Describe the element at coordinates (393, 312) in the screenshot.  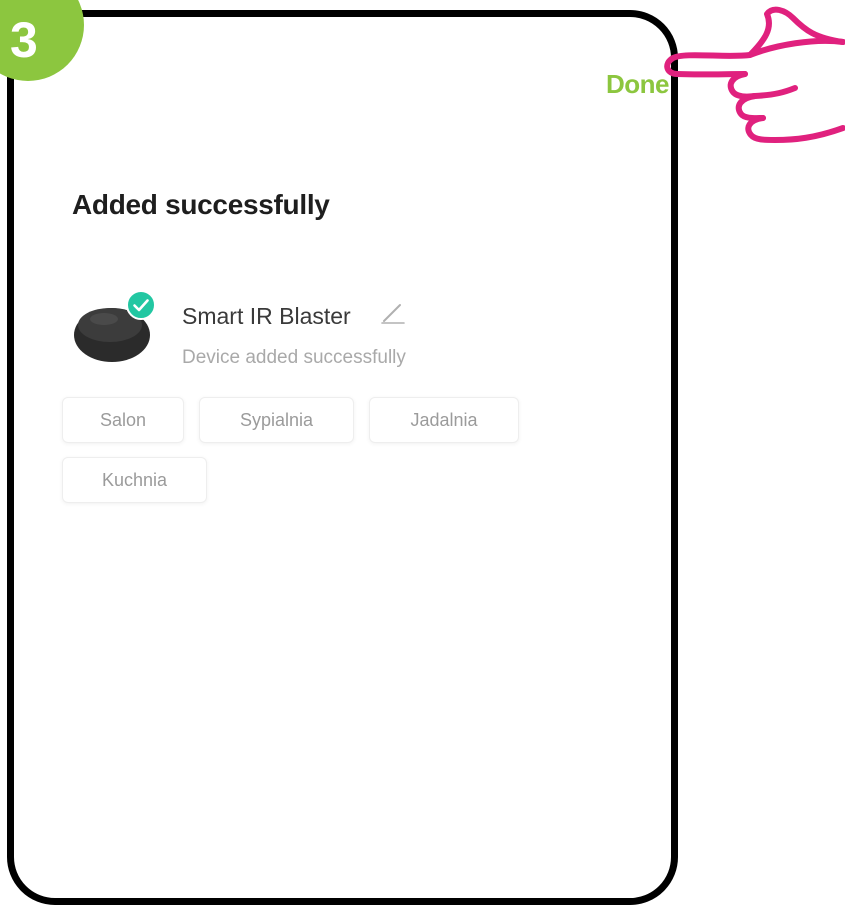
I see `pencil-icon` at that location.